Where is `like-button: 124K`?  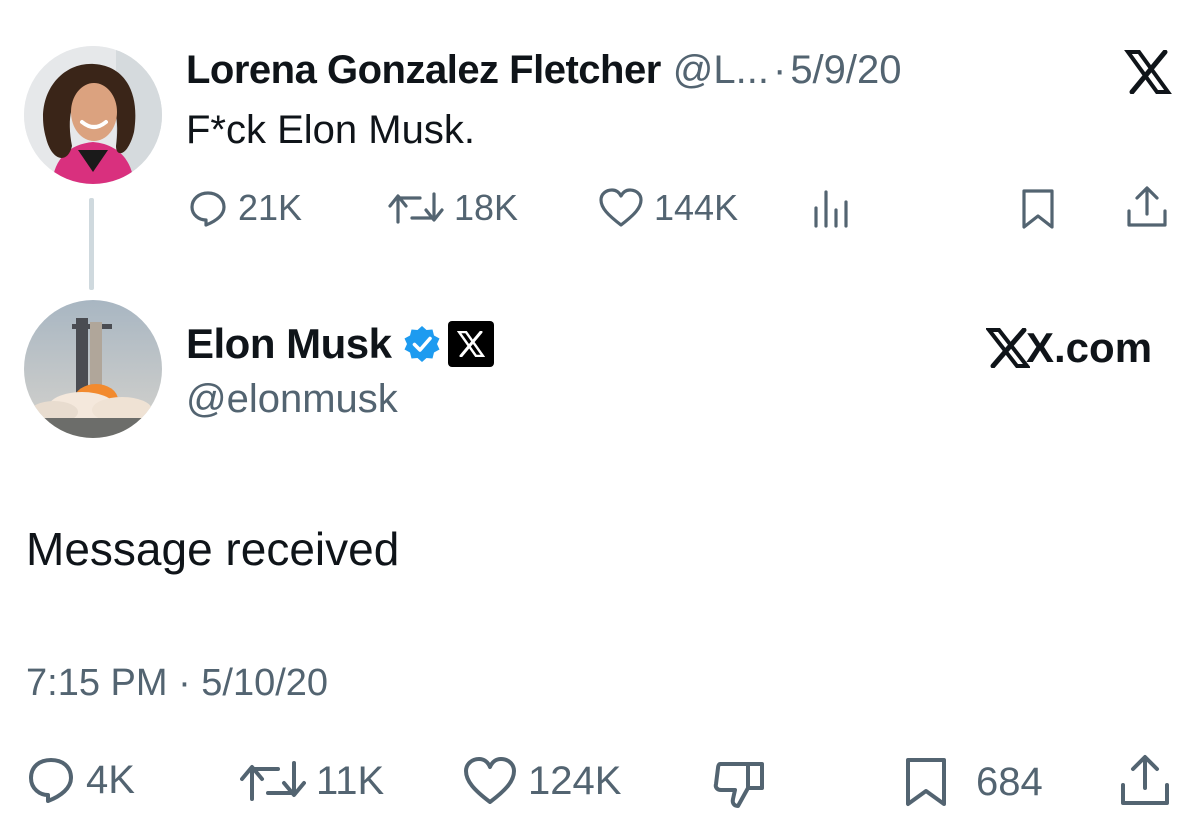 like-button: 124K is located at coordinates (541, 781).